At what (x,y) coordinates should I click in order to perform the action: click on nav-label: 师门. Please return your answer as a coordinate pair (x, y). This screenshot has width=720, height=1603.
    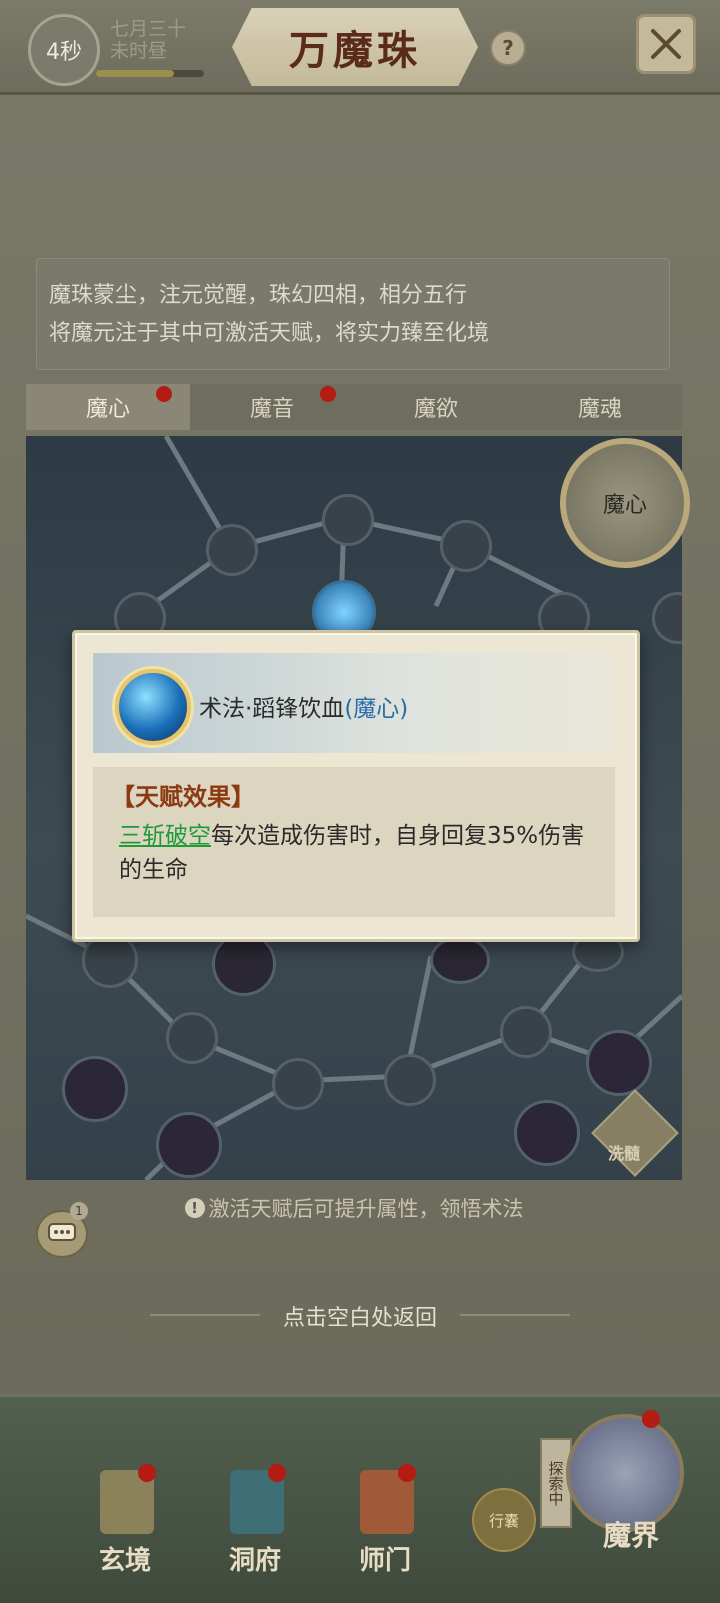
    Looking at the image, I should click on (384, 1561).